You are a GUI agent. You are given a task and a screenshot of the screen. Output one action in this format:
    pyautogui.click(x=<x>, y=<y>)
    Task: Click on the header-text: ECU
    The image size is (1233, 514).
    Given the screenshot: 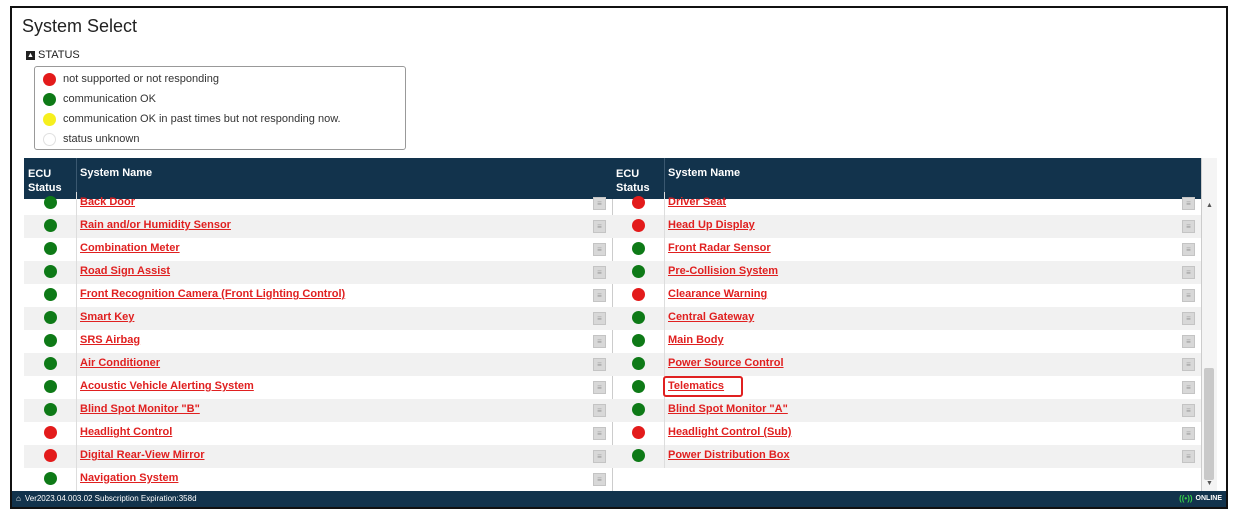 What is the action you would take?
    pyautogui.click(x=628, y=174)
    